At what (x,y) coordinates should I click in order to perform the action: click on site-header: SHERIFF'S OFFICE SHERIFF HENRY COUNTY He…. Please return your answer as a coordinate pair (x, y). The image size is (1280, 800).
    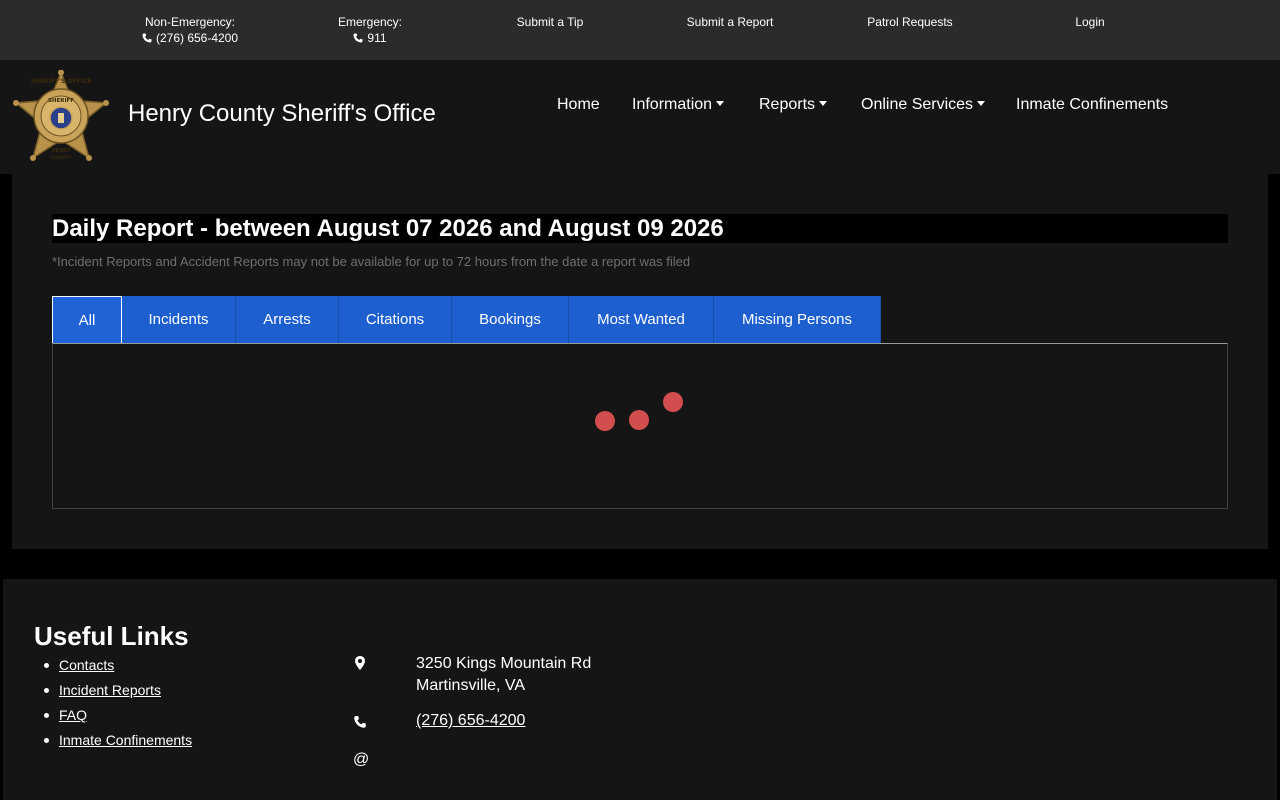
    Looking at the image, I should click on (640, 117).